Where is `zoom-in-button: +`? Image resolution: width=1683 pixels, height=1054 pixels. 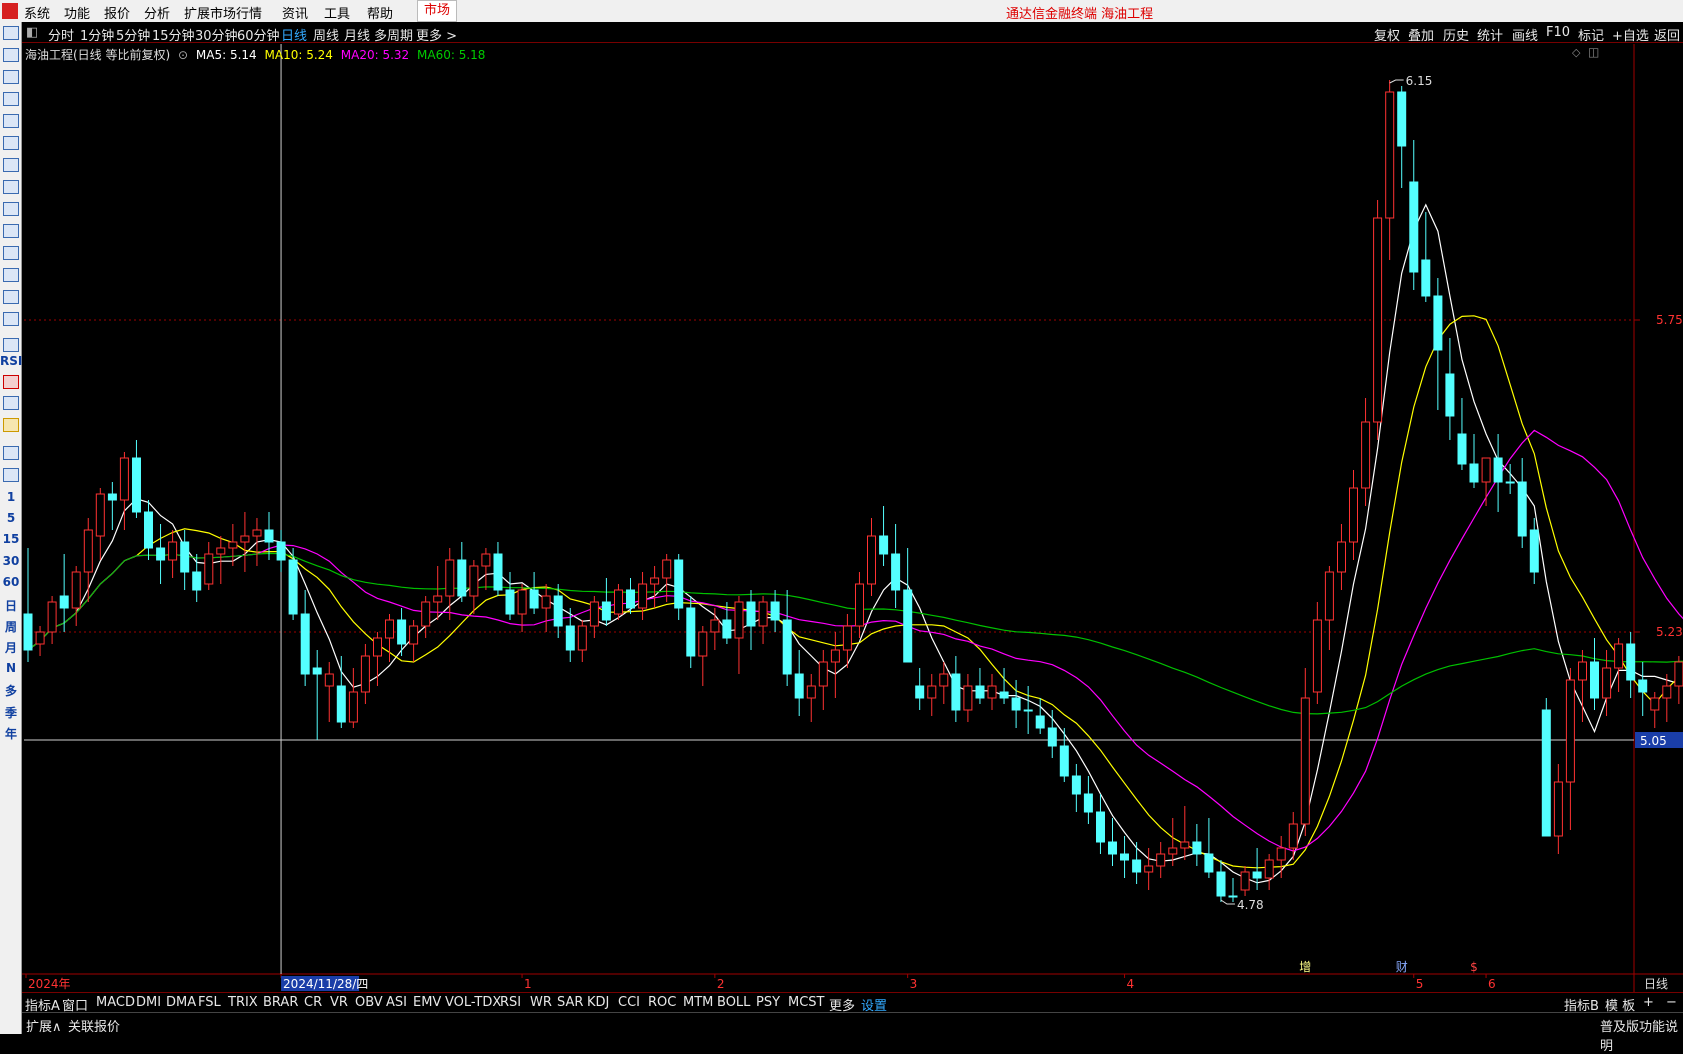
zoom-in-button: + is located at coordinates (1648, 1002).